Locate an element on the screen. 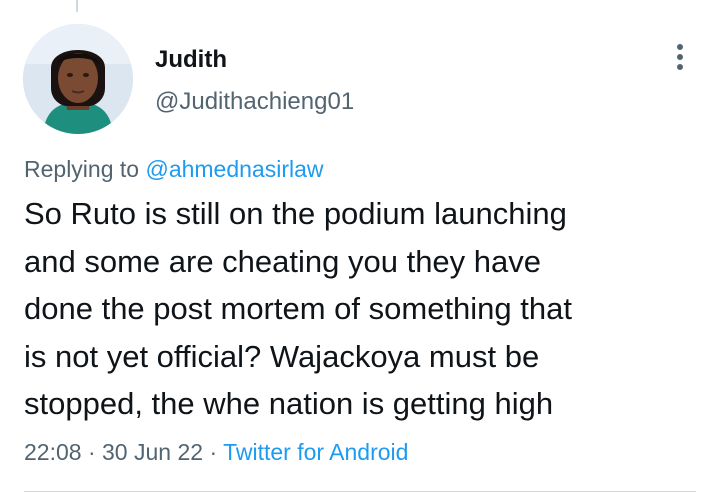 This screenshot has width=720, height=494. replying-to-label: Replying to is located at coordinates (82, 169).